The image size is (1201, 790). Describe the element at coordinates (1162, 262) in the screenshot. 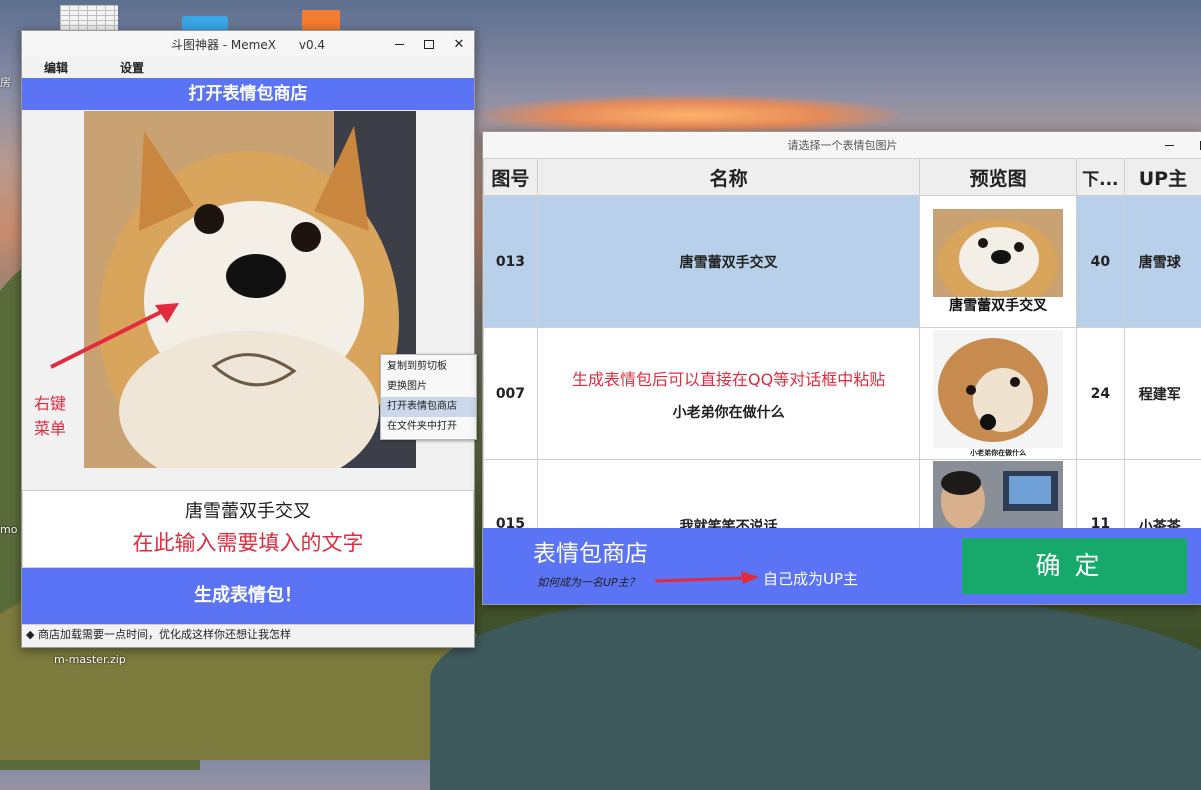

I see `cell-up: 唐雪球` at that location.